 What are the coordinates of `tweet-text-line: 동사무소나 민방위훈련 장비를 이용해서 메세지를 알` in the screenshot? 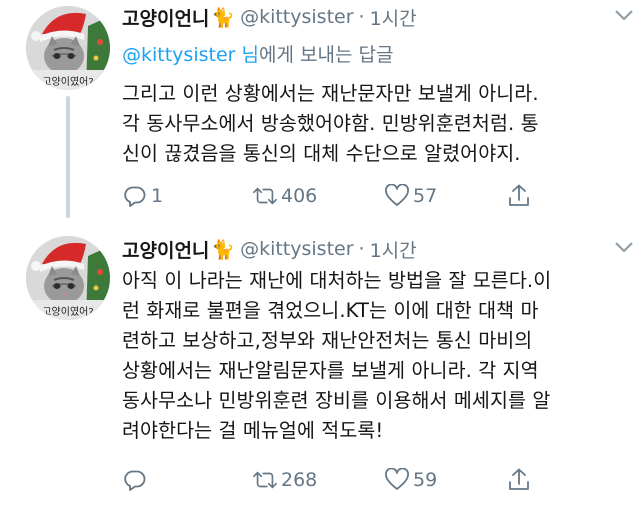 It's located at (336, 400).